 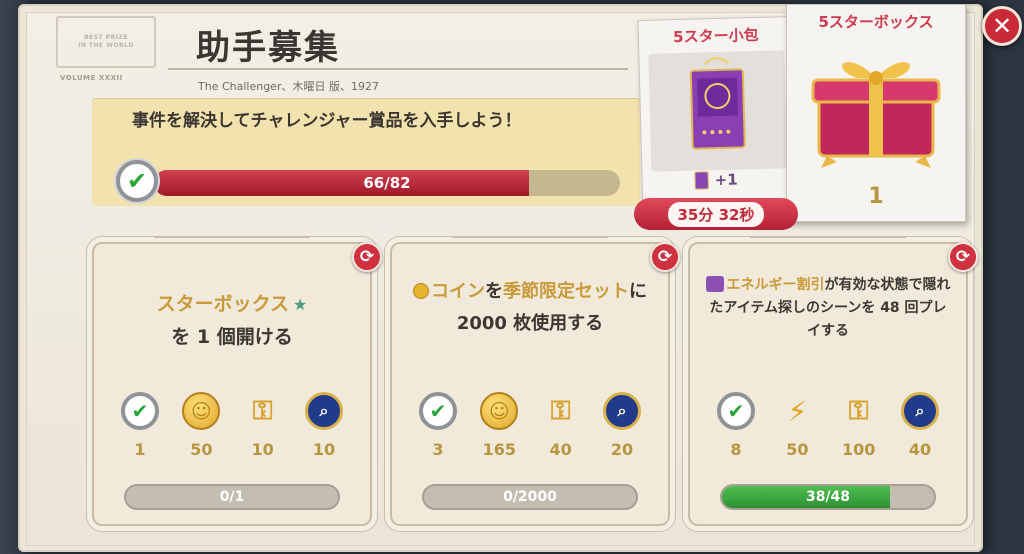 I want to click on pack-plus-amount: +1, so click(x=716, y=180).